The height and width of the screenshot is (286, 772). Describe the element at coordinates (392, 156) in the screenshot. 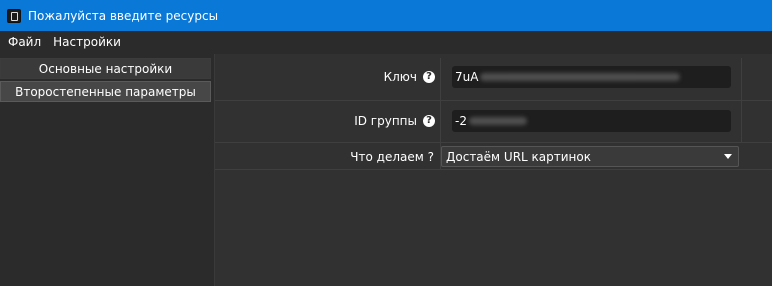

I see `action-label: Что делаем ?` at that location.